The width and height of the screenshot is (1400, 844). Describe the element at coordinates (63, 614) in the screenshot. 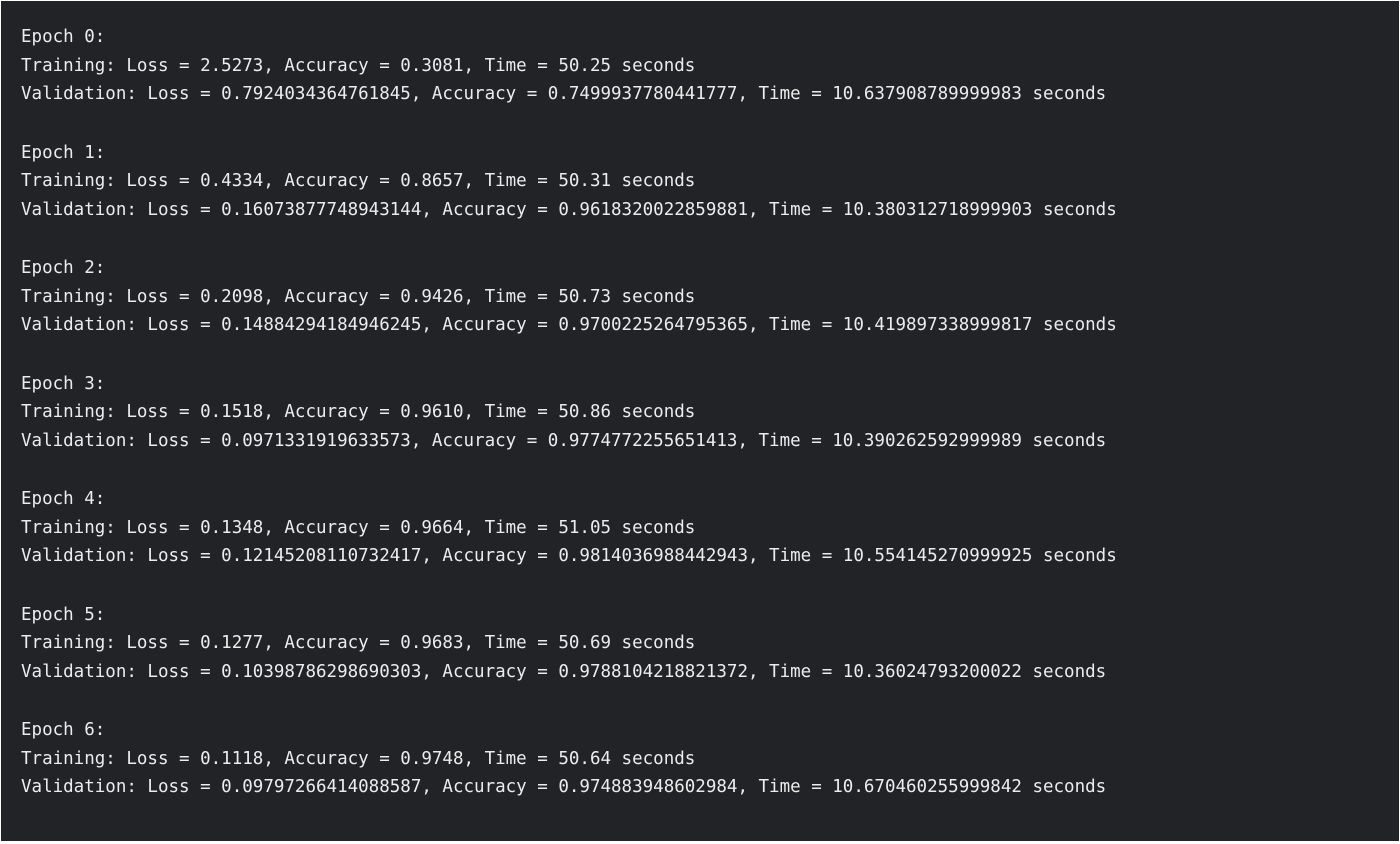

I see `epoch-header: Epoch 5:` at that location.